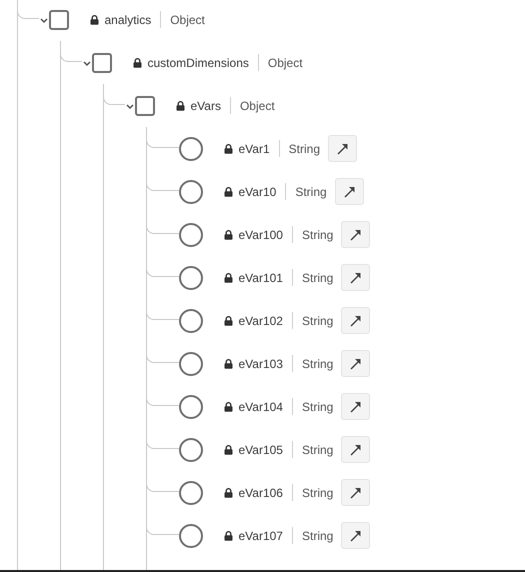 The height and width of the screenshot is (572, 525). What do you see at coordinates (128, 19) in the screenshot?
I see `field-name: analytics` at bounding box center [128, 19].